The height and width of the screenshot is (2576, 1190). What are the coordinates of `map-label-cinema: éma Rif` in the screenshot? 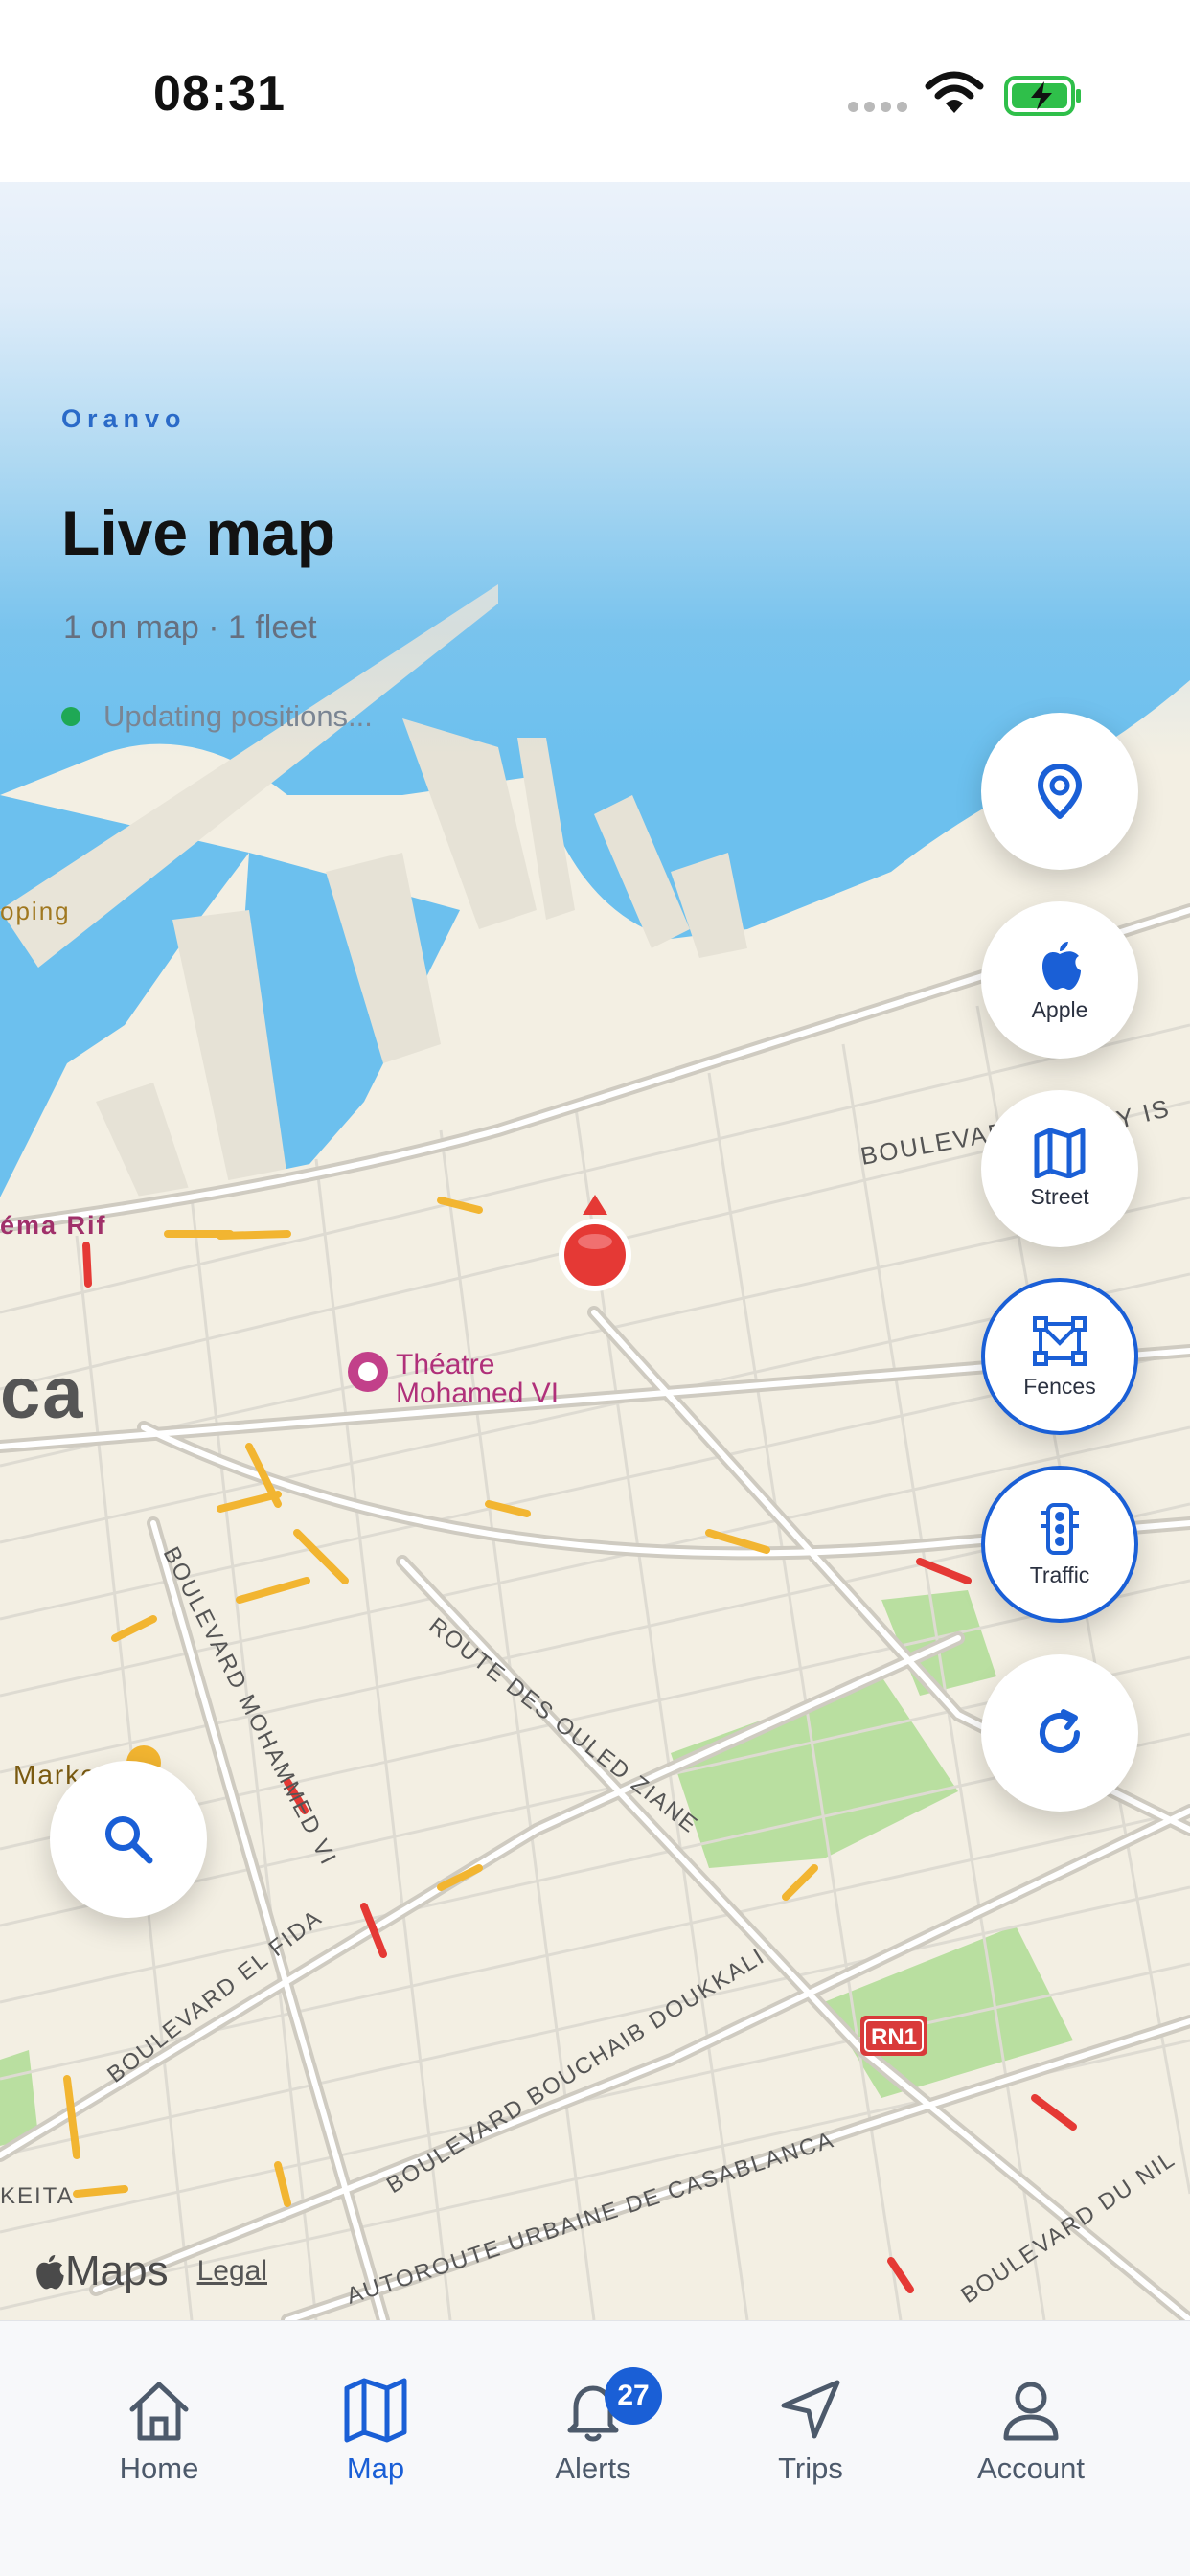 It's located at (54, 1226).